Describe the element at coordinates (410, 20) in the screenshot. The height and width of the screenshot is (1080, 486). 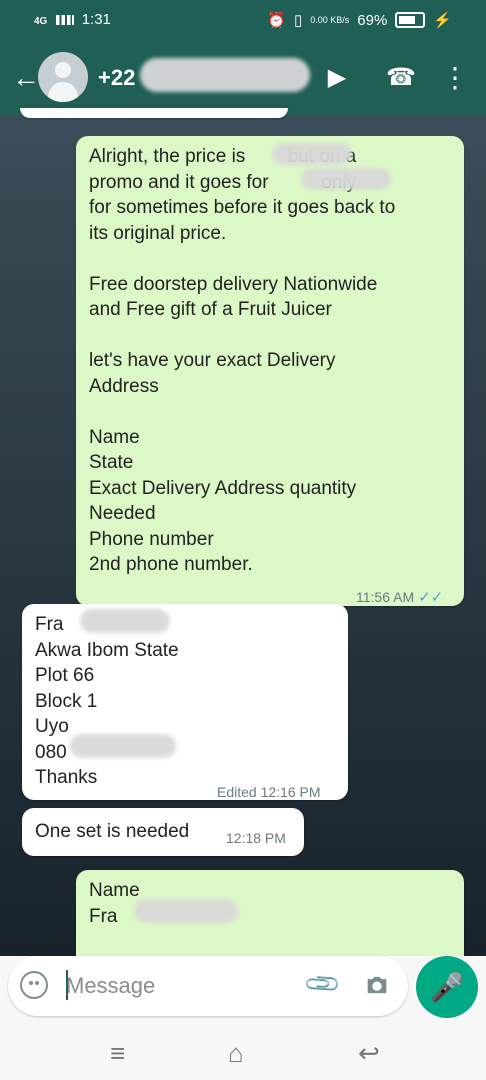
I see `battery-icon` at that location.